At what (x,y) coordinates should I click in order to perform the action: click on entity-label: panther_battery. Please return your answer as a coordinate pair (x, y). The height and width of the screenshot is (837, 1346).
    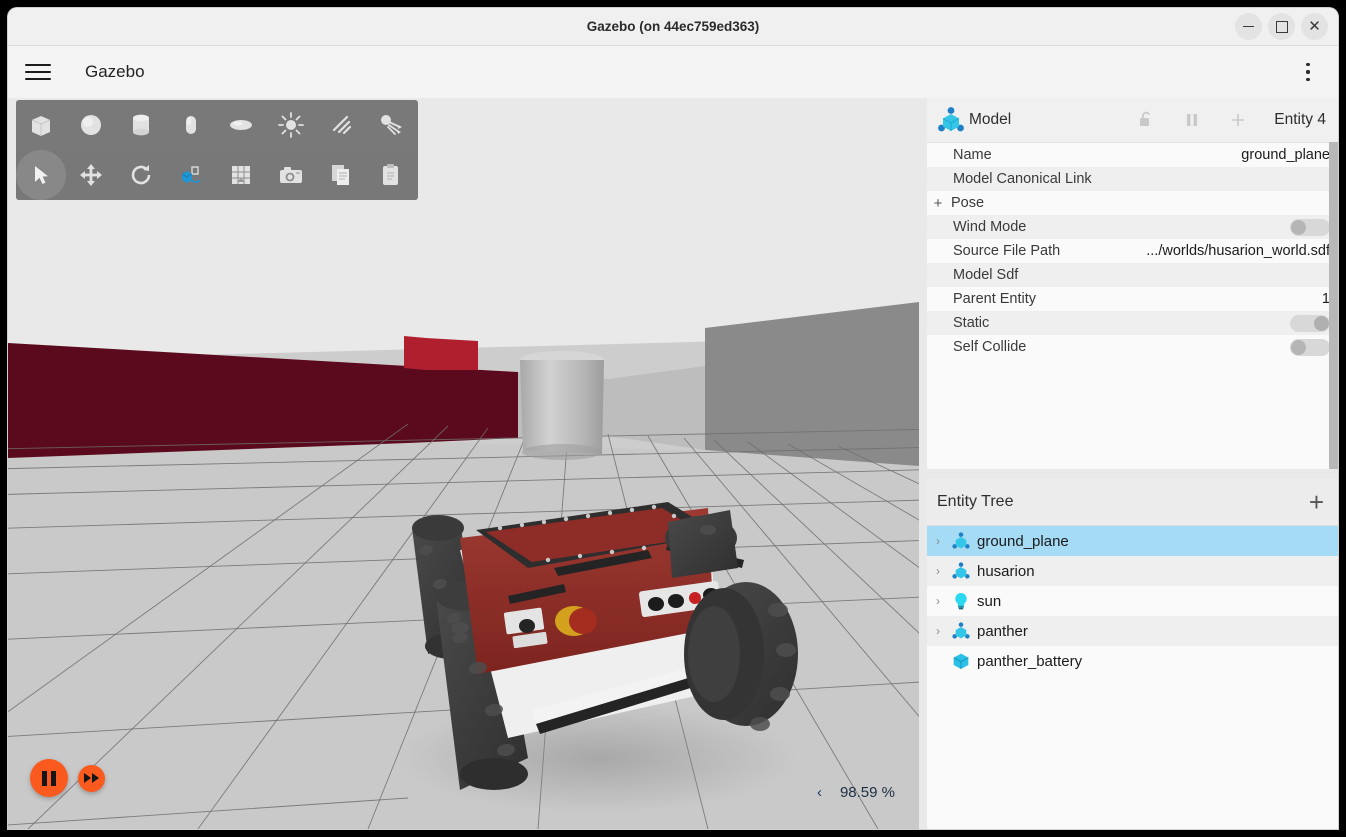
    Looking at the image, I should click on (1030, 661).